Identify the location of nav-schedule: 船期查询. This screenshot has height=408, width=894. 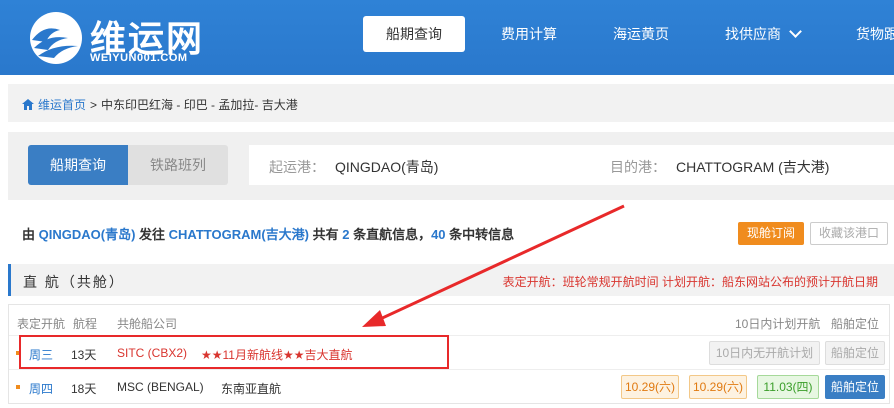
(414, 34).